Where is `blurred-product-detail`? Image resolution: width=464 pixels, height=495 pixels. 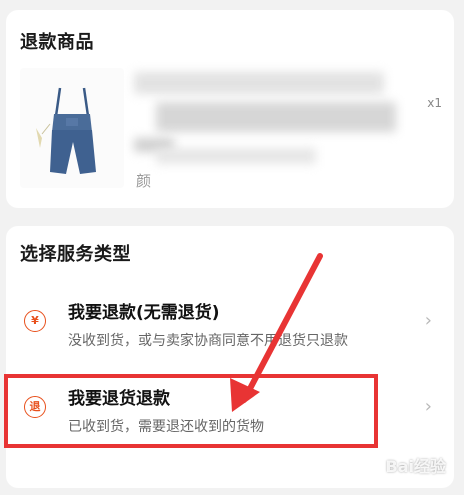
blurred-product-detail is located at coordinates (276, 117).